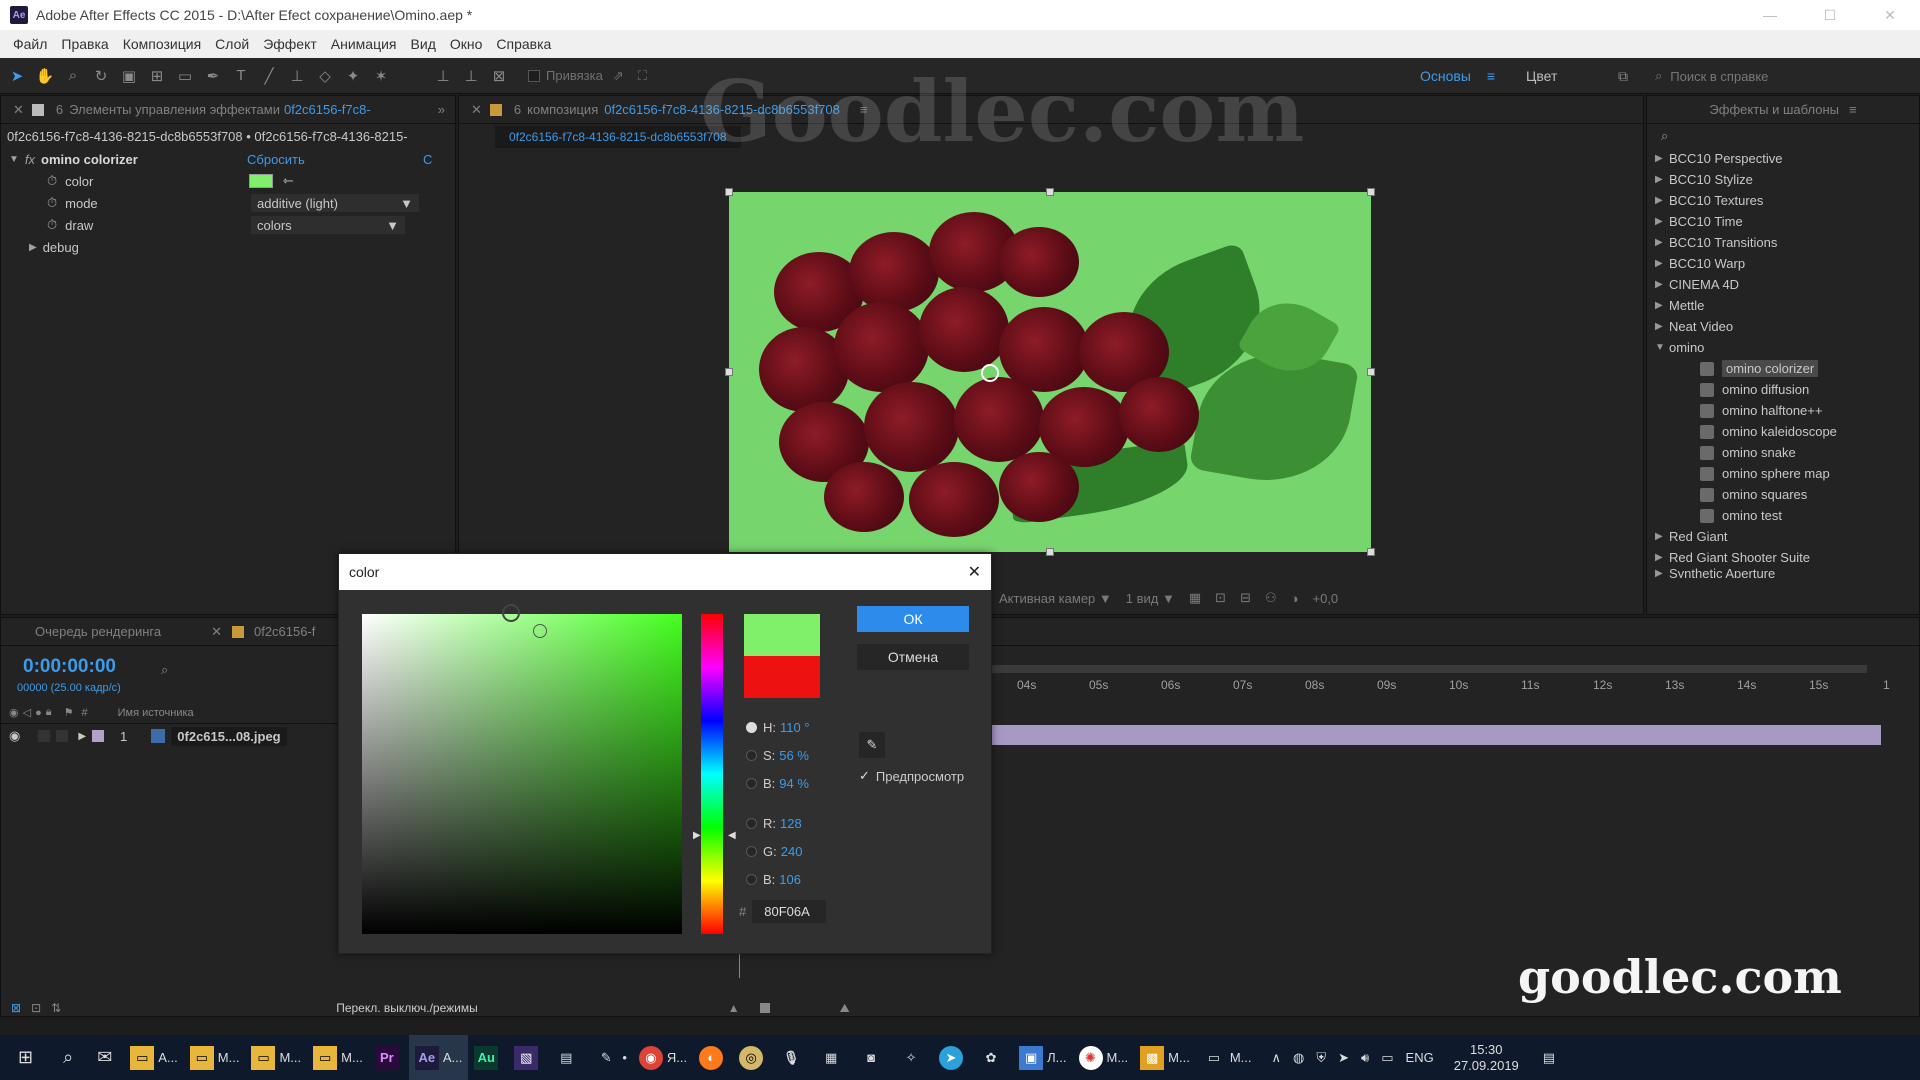 Image resolution: width=1920 pixels, height=1080 pixels. What do you see at coordinates (228, 247) in the screenshot?
I see `param-group-debug: ▶ debug` at bounding box center [228, 247].